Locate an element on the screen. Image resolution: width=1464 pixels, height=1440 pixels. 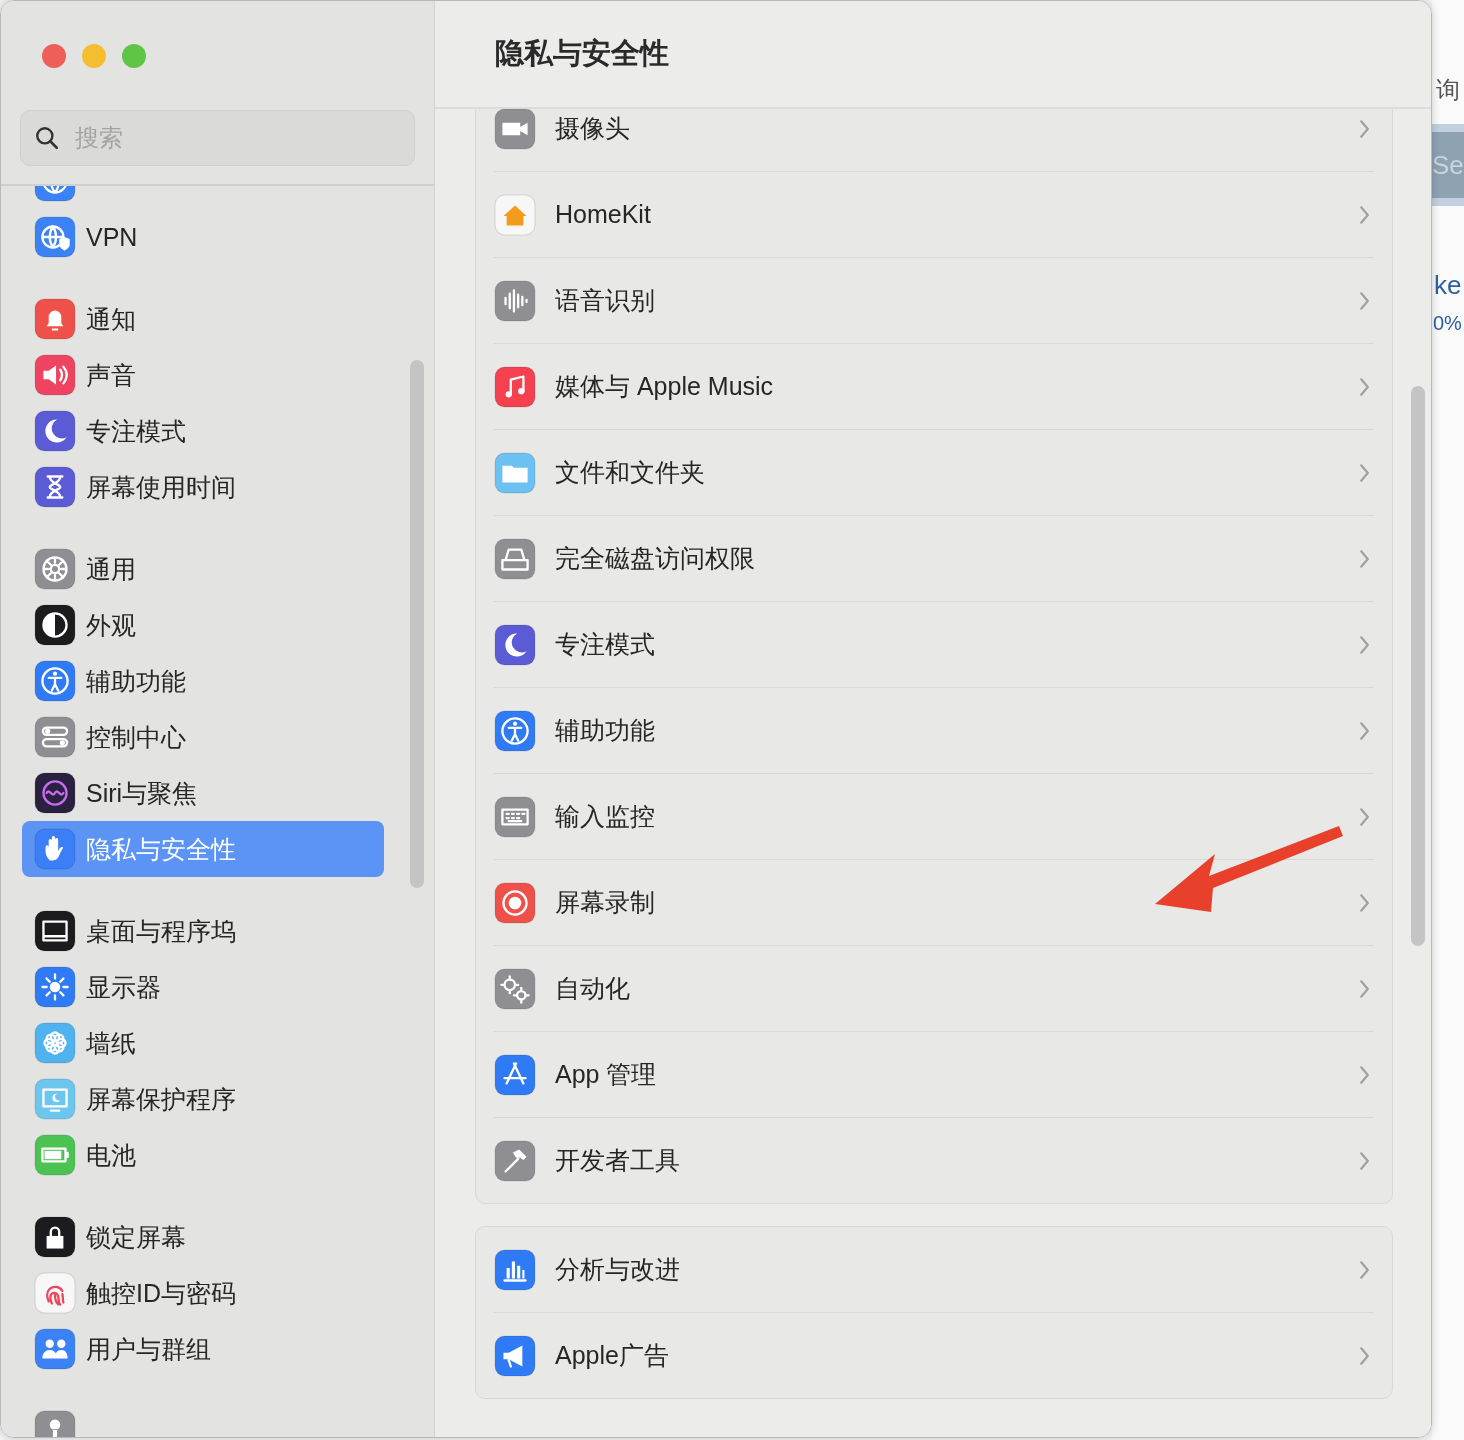
sidebar-item: 辅助功能 is located at coordinates (203, 681).